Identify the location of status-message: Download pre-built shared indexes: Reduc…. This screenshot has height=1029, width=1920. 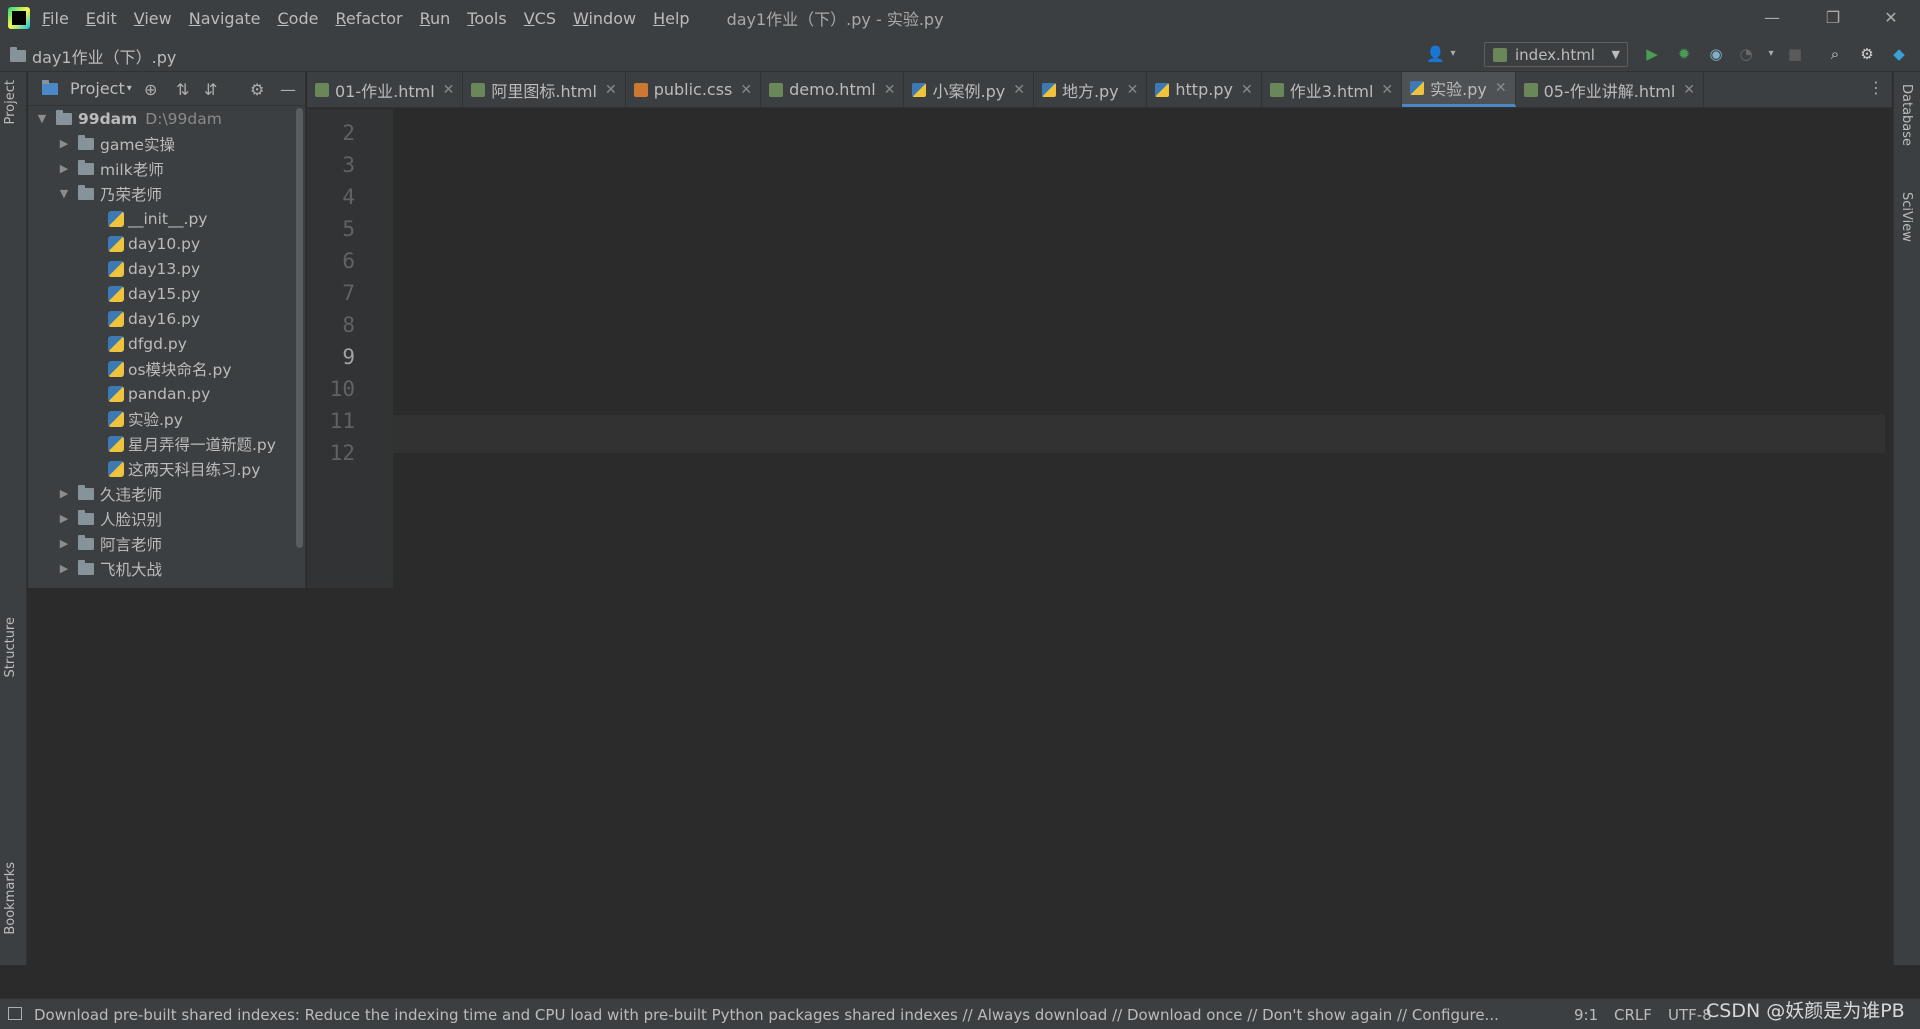
(766, 1015).